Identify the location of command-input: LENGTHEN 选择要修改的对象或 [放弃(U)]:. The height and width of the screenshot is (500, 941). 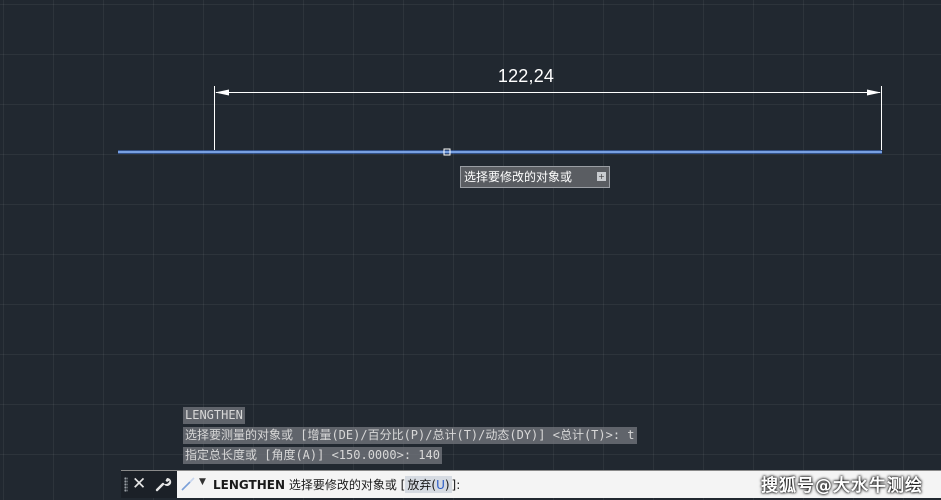
(336, 484).